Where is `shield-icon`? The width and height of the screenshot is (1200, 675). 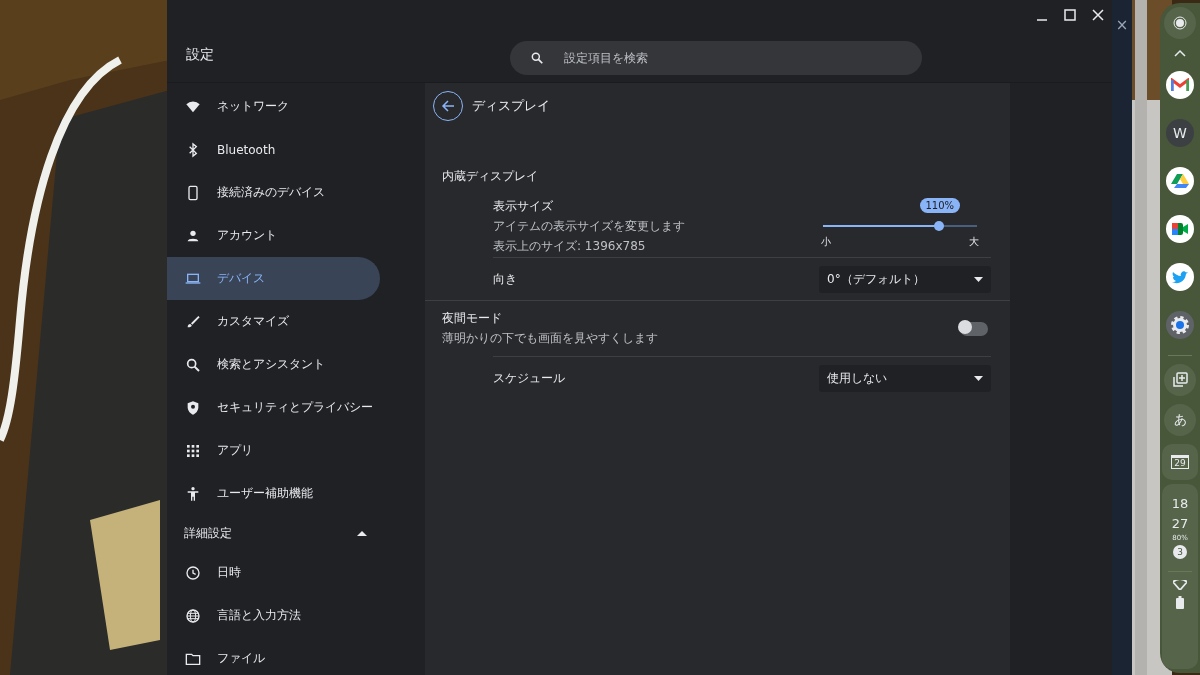
shield-icon is located at coordinates (193, 407).